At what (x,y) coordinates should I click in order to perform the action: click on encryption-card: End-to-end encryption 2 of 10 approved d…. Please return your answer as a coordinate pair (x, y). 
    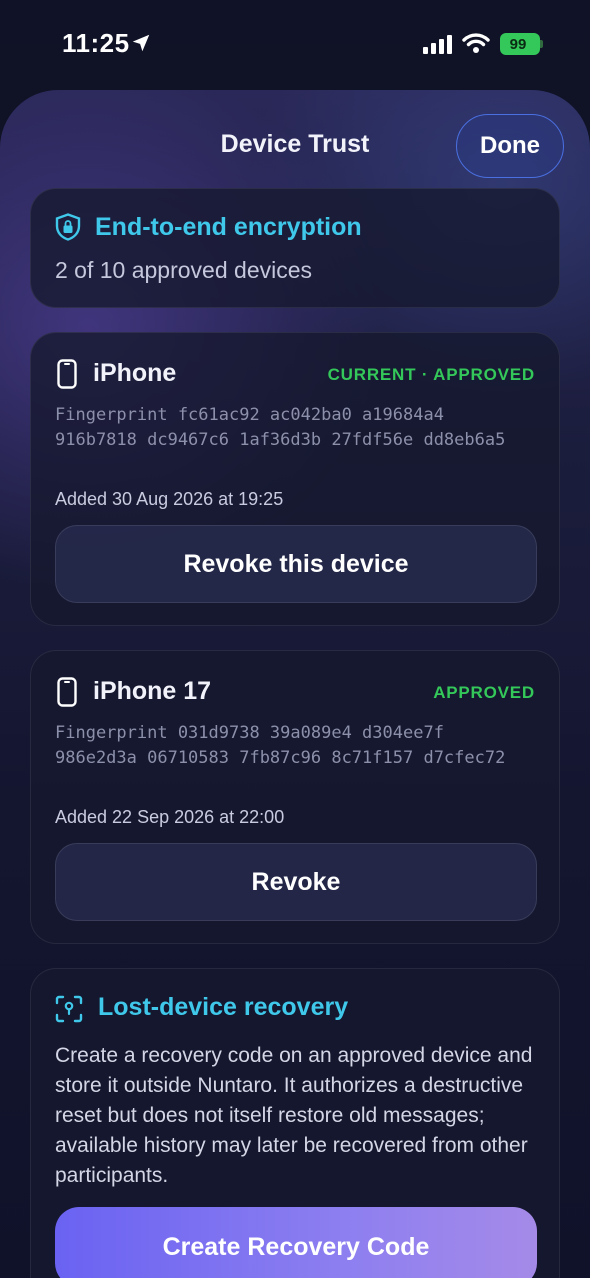
    Looking at the image, I should click on (295, 248).